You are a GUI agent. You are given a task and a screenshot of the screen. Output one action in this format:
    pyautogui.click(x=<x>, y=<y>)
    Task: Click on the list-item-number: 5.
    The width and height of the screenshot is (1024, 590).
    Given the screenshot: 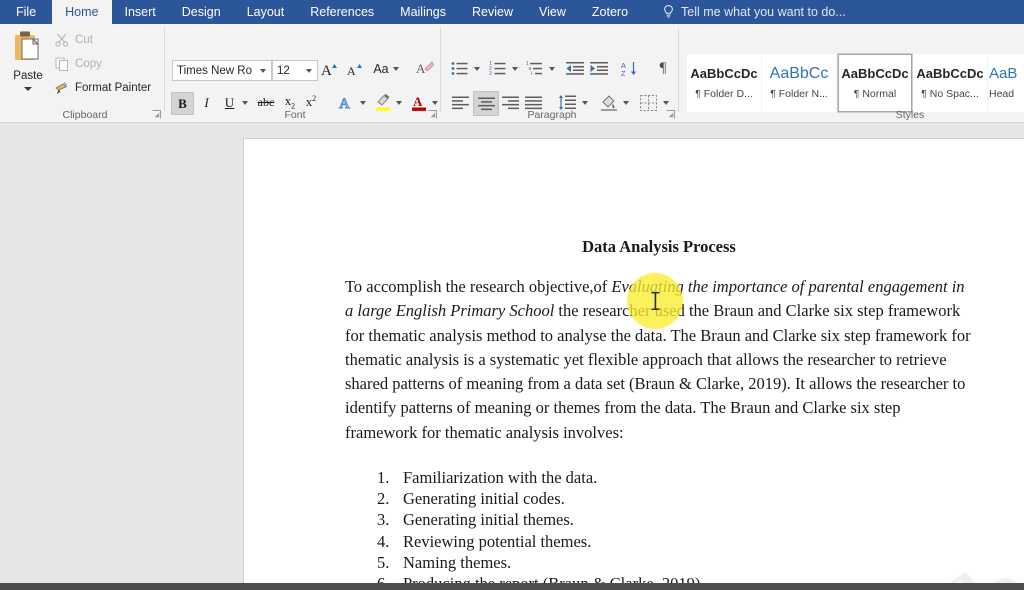 What is the action you would take?
    pyautogui.click(x=383, y=562)
    